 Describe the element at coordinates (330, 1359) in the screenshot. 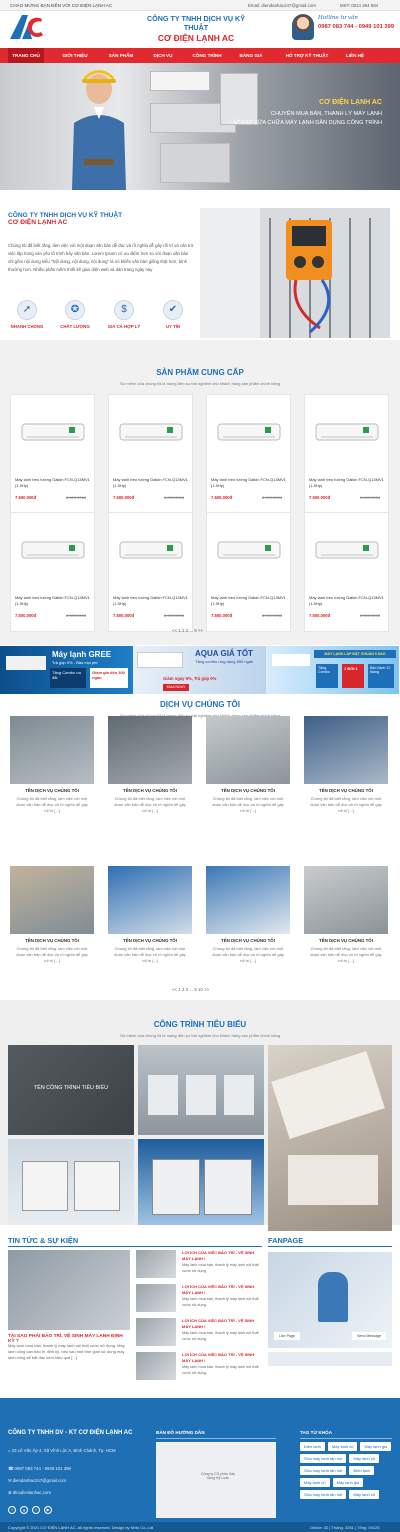

I see `fanpage-friends-strip` at that location.